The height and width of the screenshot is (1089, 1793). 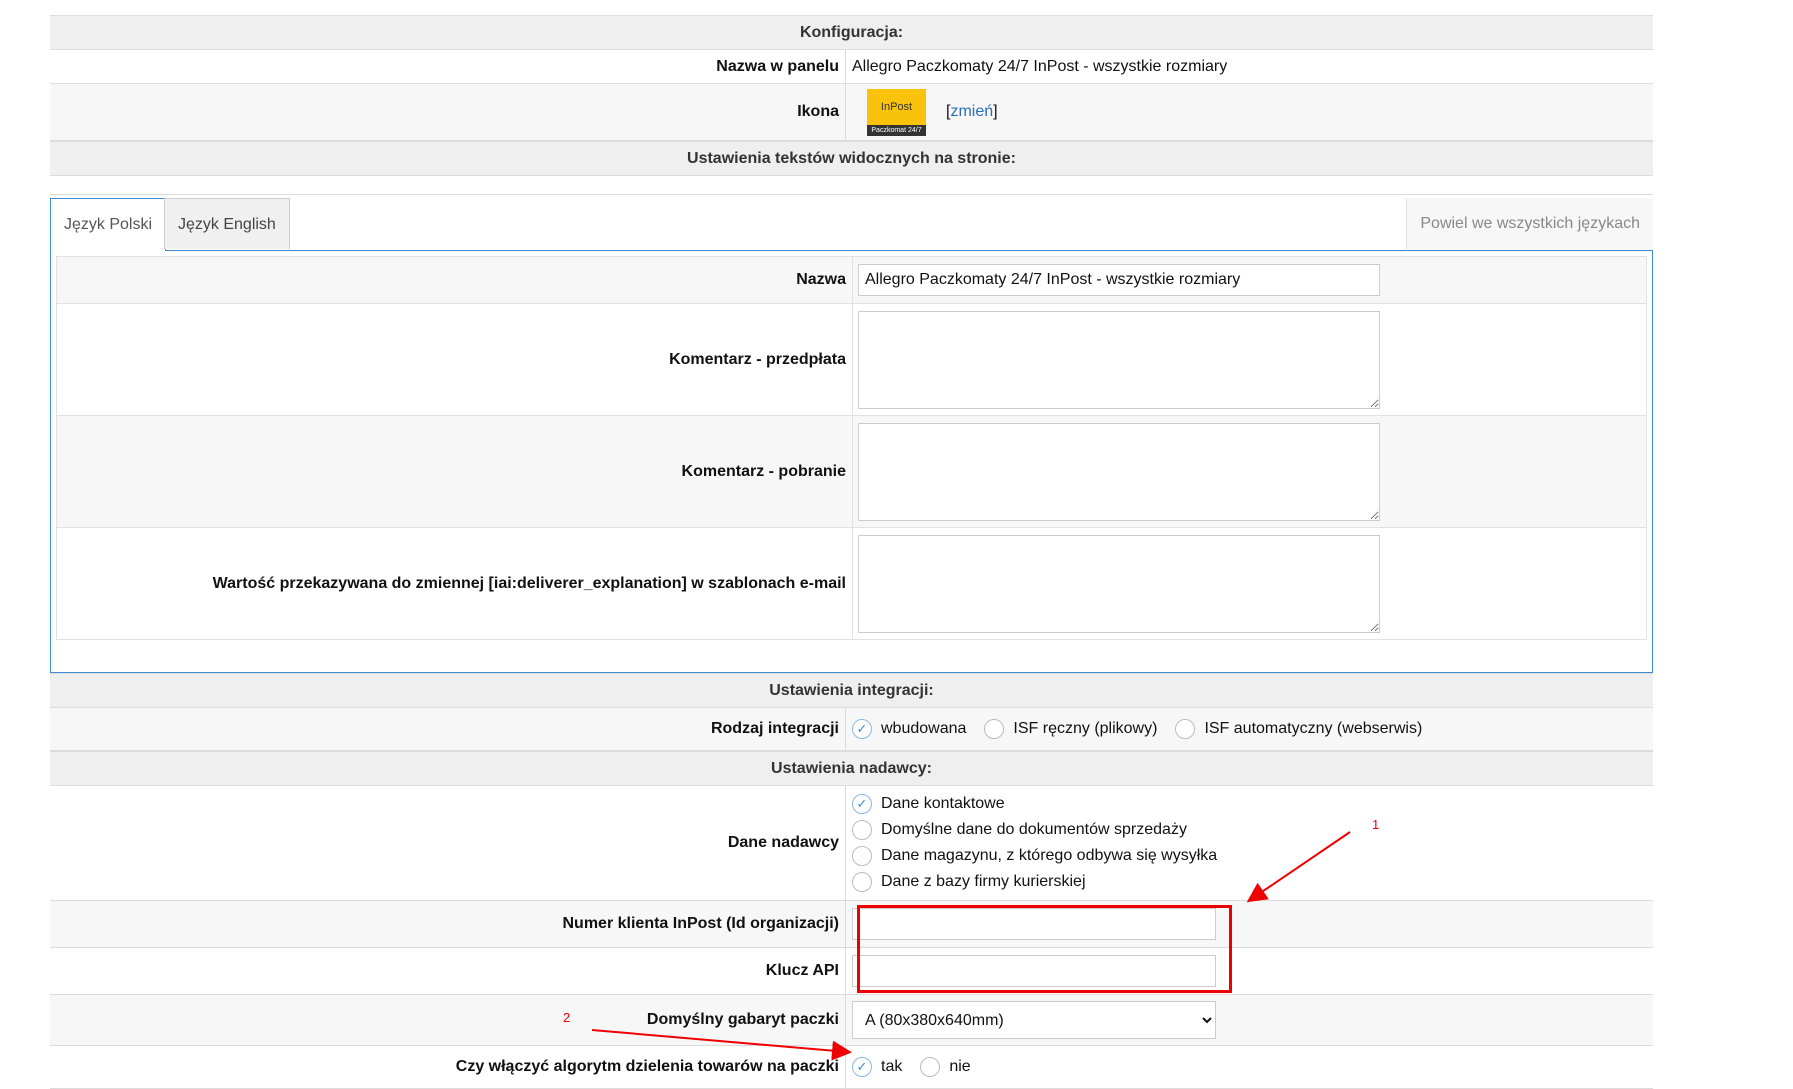 I want to click on annotation-arrows, so click(x=971, y=946).